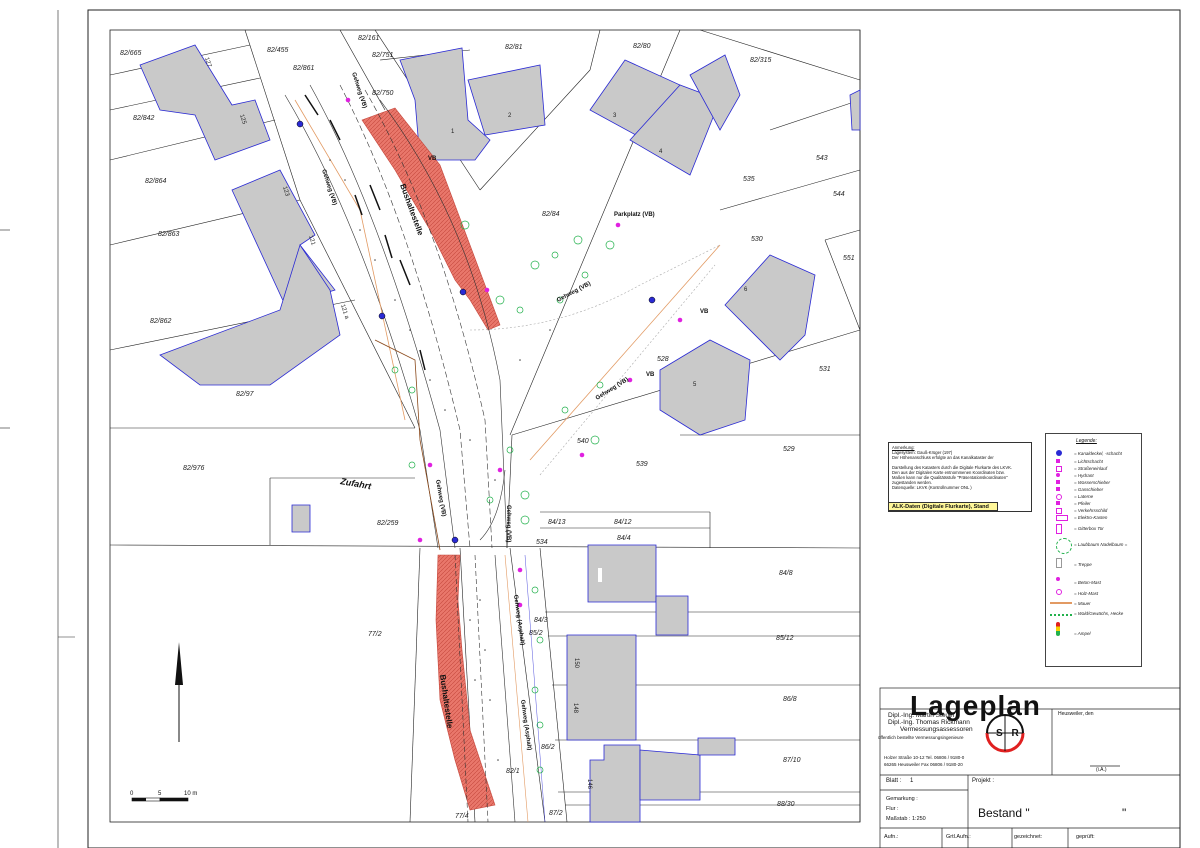 The image size is (1200, 848). I want to click on wood-mast-icon, so click(1059, 592).